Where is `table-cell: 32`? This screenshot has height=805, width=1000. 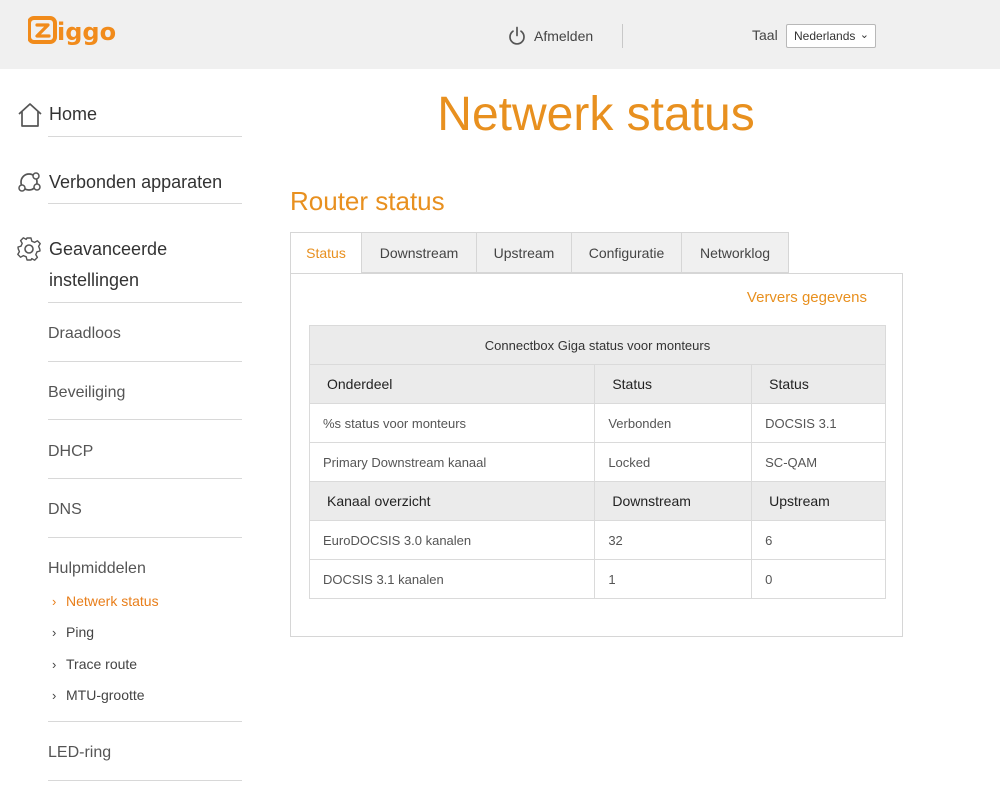 table-cell: 32 is located at coordinates (673, 540).